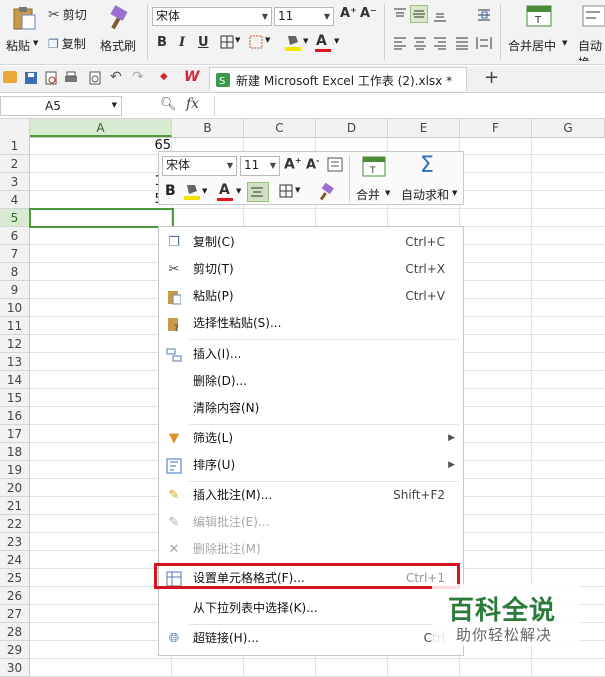 This screenshot has width=605, height=677. Describe the element at coordinates (15, 506) in the screenshot. I see `row-header: 21` at that location.